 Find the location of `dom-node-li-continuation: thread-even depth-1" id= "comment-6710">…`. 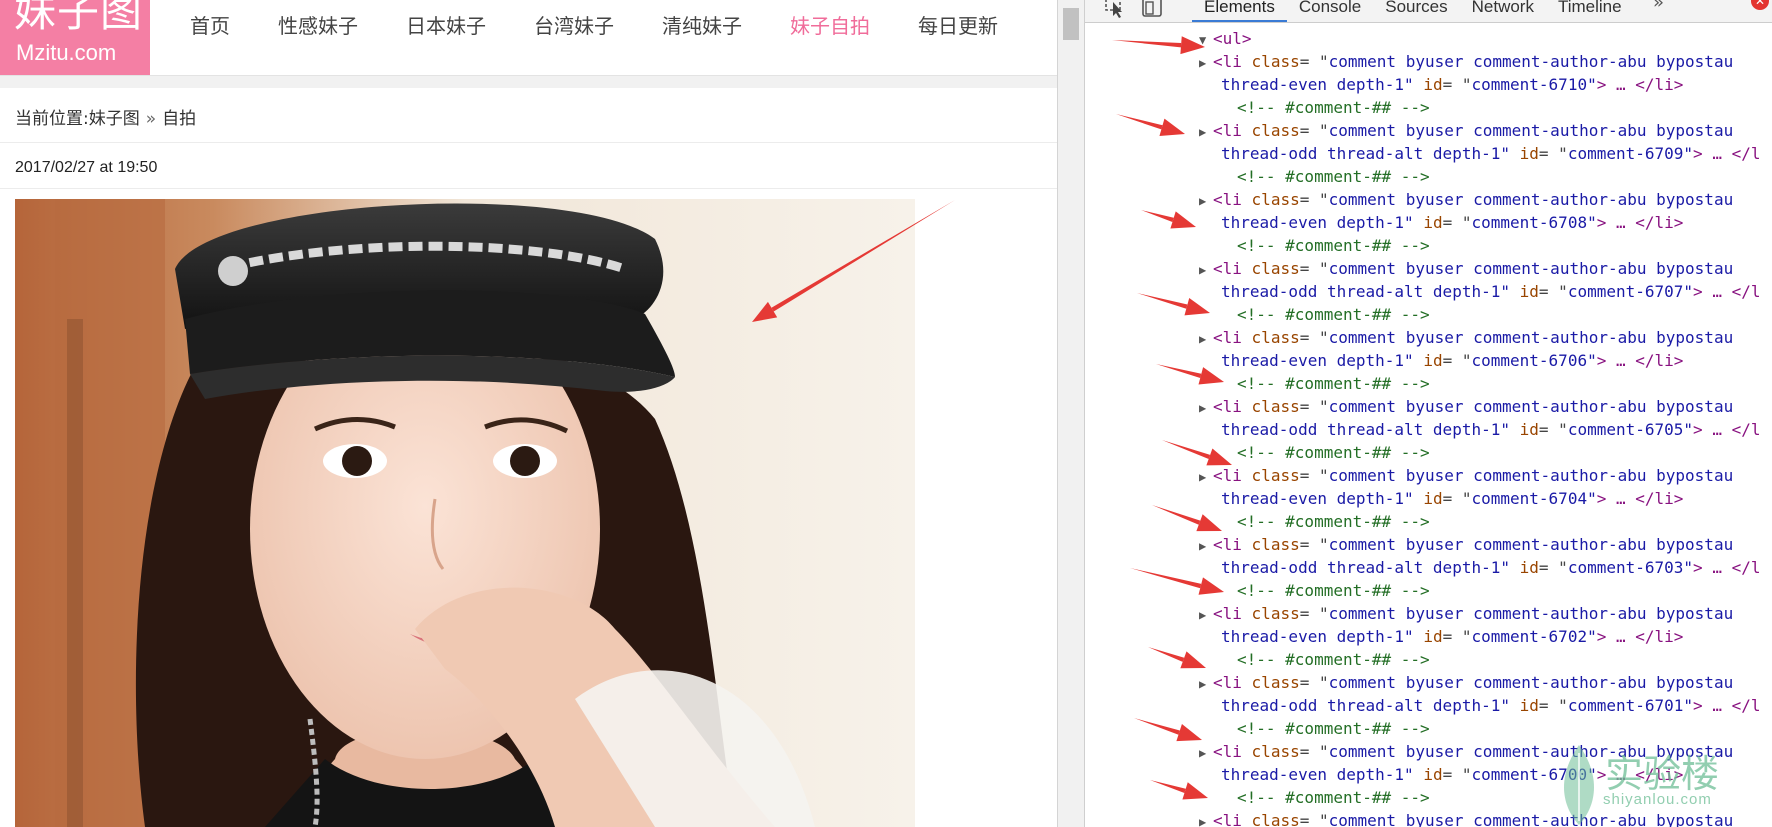

dom-node-li-continuation: thread-even depth-1" id= "comment-6710">… is located at coordinates (1452, 85).